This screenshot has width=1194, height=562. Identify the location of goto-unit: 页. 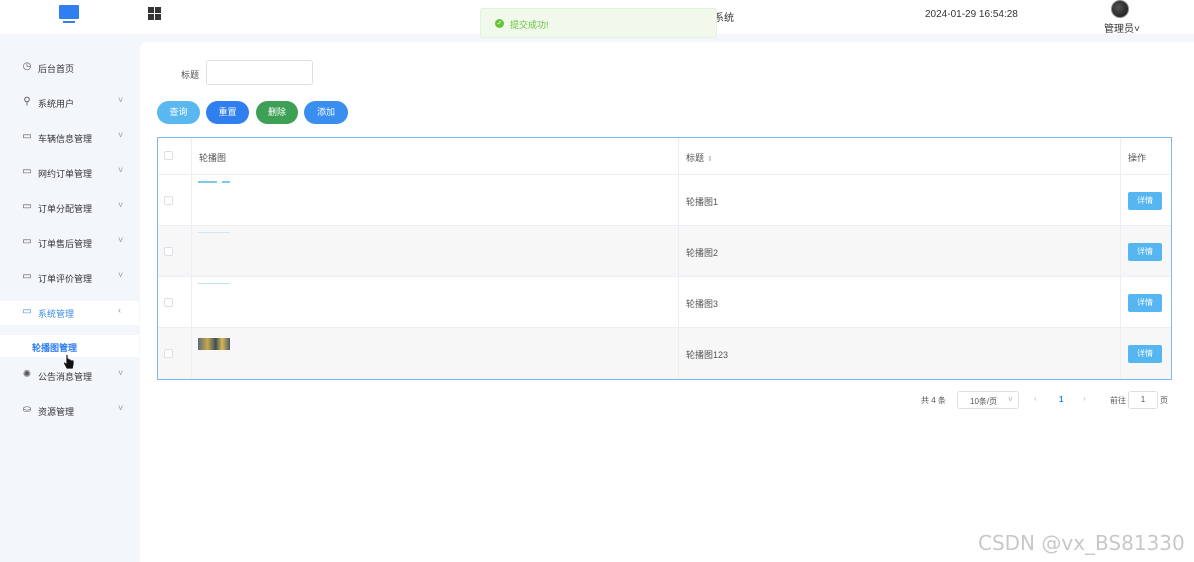
(1164, 400).